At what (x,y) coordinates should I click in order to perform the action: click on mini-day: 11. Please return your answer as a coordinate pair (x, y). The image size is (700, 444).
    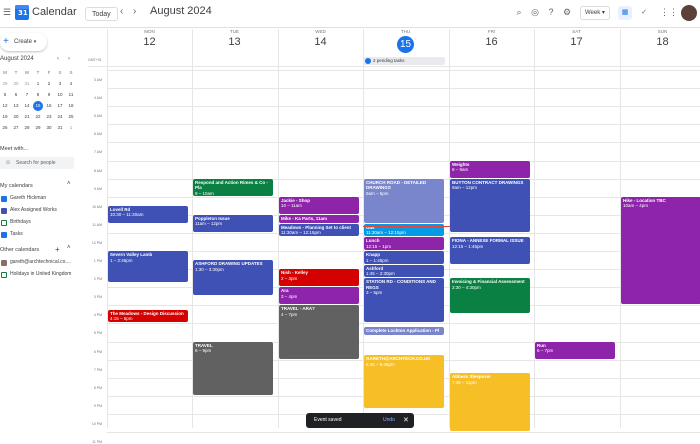
    Looking at the image, I should click on (71, 95).